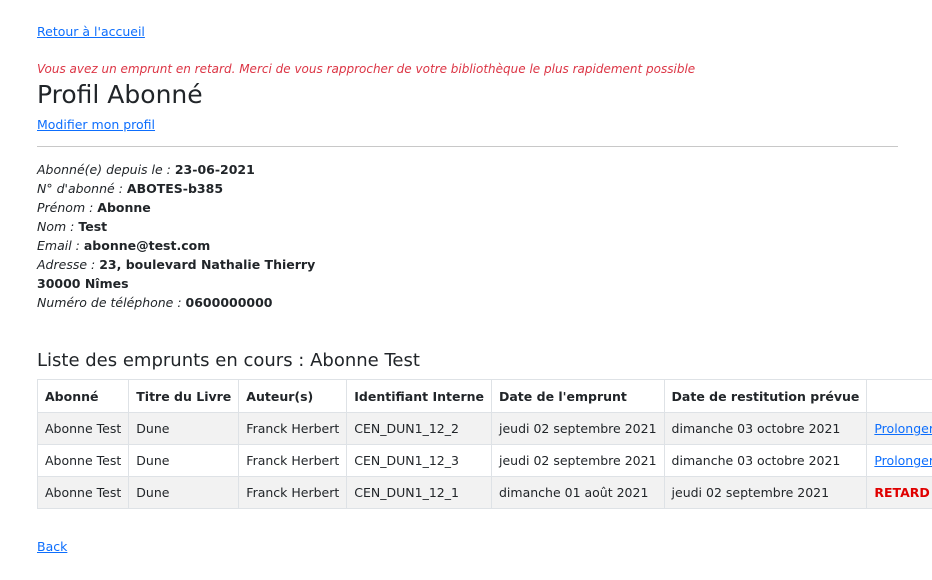  I want to click on col-header-book-title: Titre du Livre, so click(184, 396).